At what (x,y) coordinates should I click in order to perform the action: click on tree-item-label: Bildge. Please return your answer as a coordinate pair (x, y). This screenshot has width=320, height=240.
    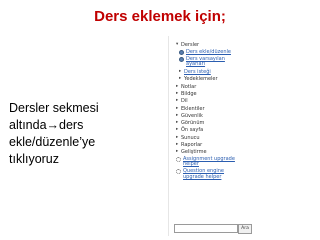
    Looking at the image, I should click on (189, 93).